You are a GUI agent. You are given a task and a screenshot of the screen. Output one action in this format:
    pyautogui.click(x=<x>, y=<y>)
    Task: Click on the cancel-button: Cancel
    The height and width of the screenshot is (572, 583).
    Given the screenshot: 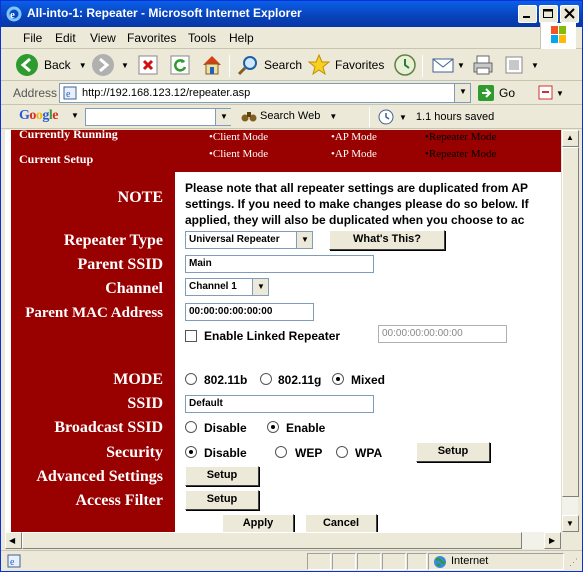 What is the action you would take?
    pyautogui.click(x=341, y=523)
    